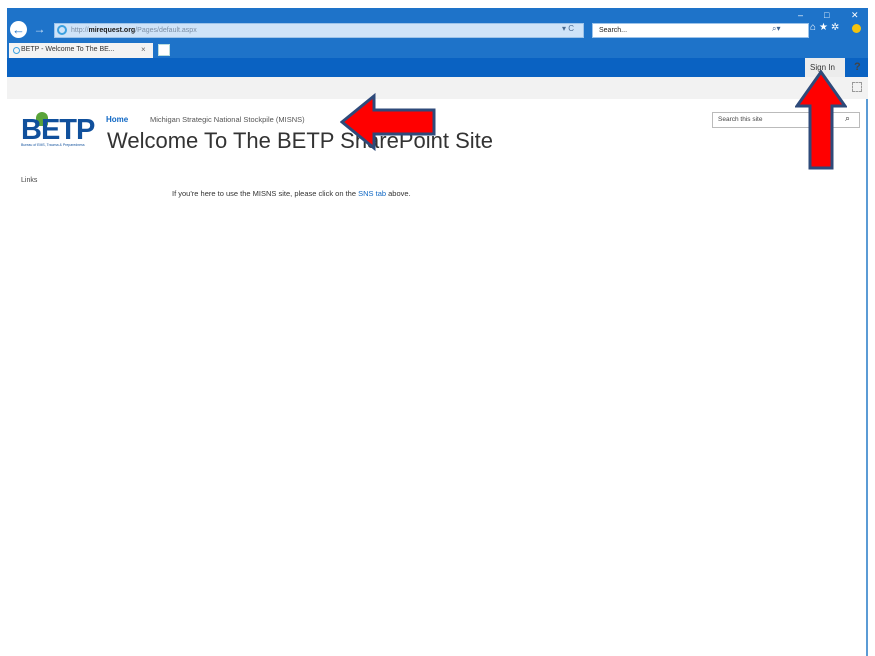 Image resolution: width=875 pixels, height=656 pixels. I want to click on message-text-after: above., so click(398, 193).